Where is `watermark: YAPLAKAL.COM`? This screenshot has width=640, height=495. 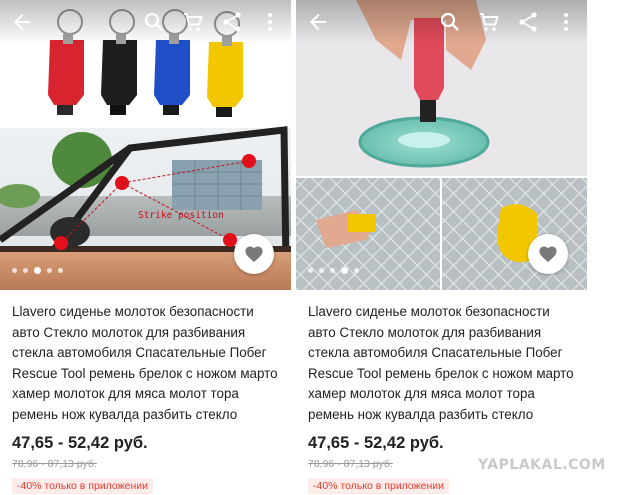
watermark: YAPLAKAL.COM is located at coordinates (542, 465).